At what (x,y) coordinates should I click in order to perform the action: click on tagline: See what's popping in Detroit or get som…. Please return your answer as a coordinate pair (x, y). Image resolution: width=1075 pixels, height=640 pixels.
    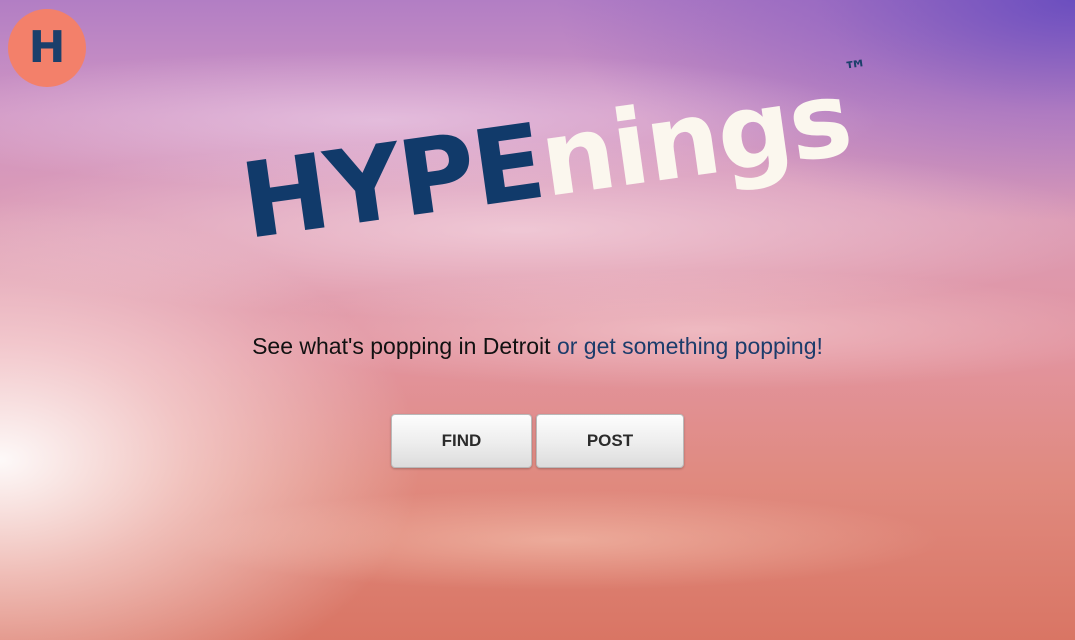
    Looking at the image, I should click on (537, 346).